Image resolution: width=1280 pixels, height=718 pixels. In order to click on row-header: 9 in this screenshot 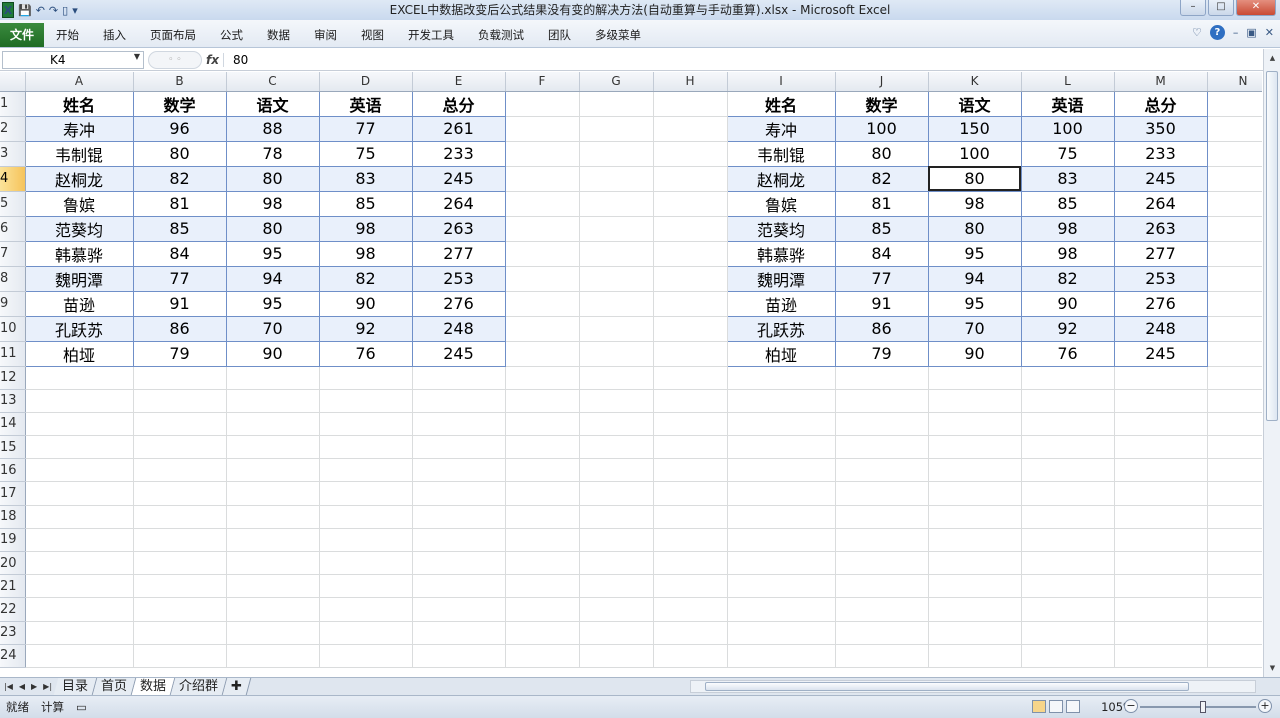, I will do `click(13, 304)`.